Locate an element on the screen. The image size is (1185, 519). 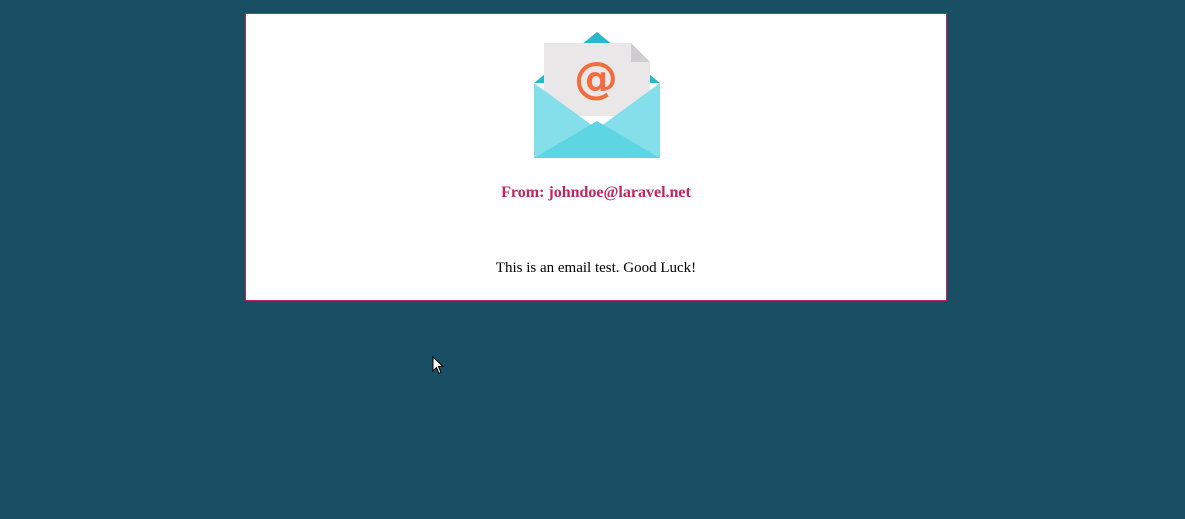
sender-address: johndoe@laravel.net is located at coordinates (619, 192).